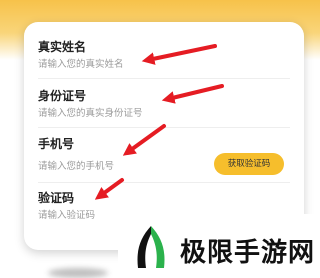  I want to click on watermark-text: 极限手游网, so click(248, 253).